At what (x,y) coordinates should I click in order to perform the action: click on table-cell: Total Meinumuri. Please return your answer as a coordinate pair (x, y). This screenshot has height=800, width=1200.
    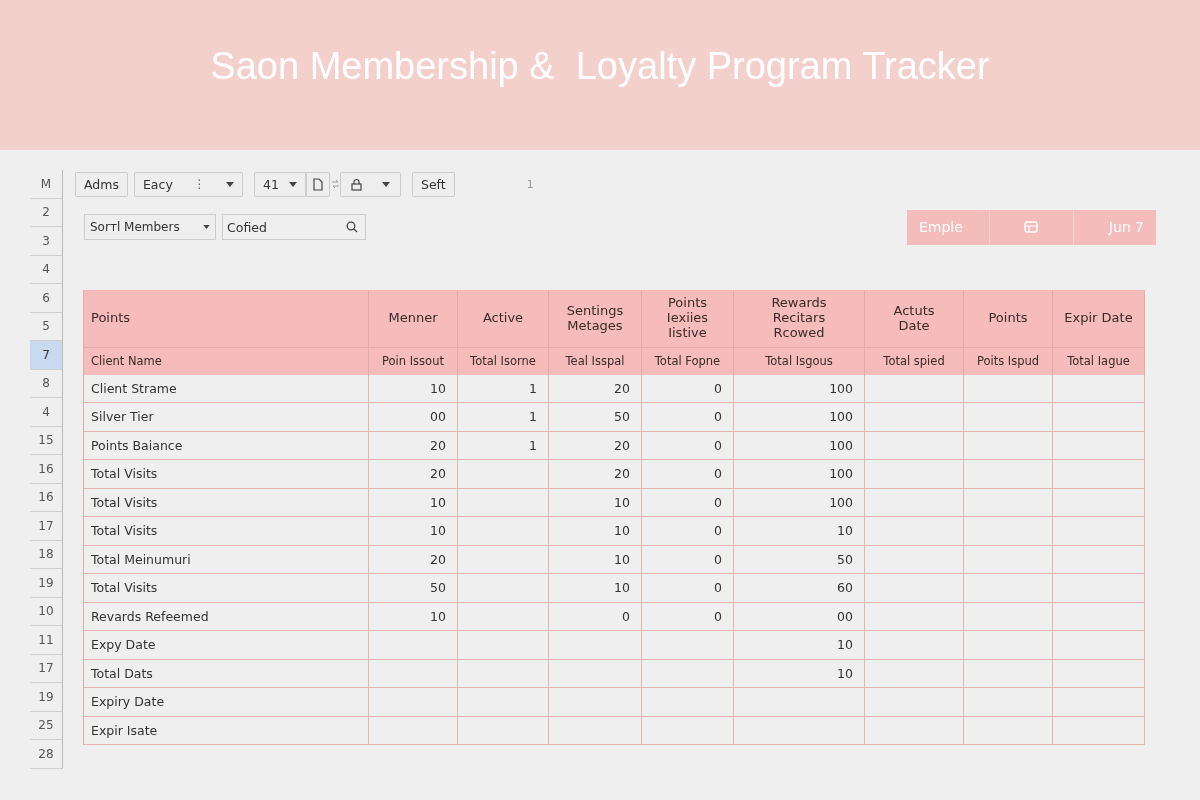
    Looking at the image, I should click on (226, 559).